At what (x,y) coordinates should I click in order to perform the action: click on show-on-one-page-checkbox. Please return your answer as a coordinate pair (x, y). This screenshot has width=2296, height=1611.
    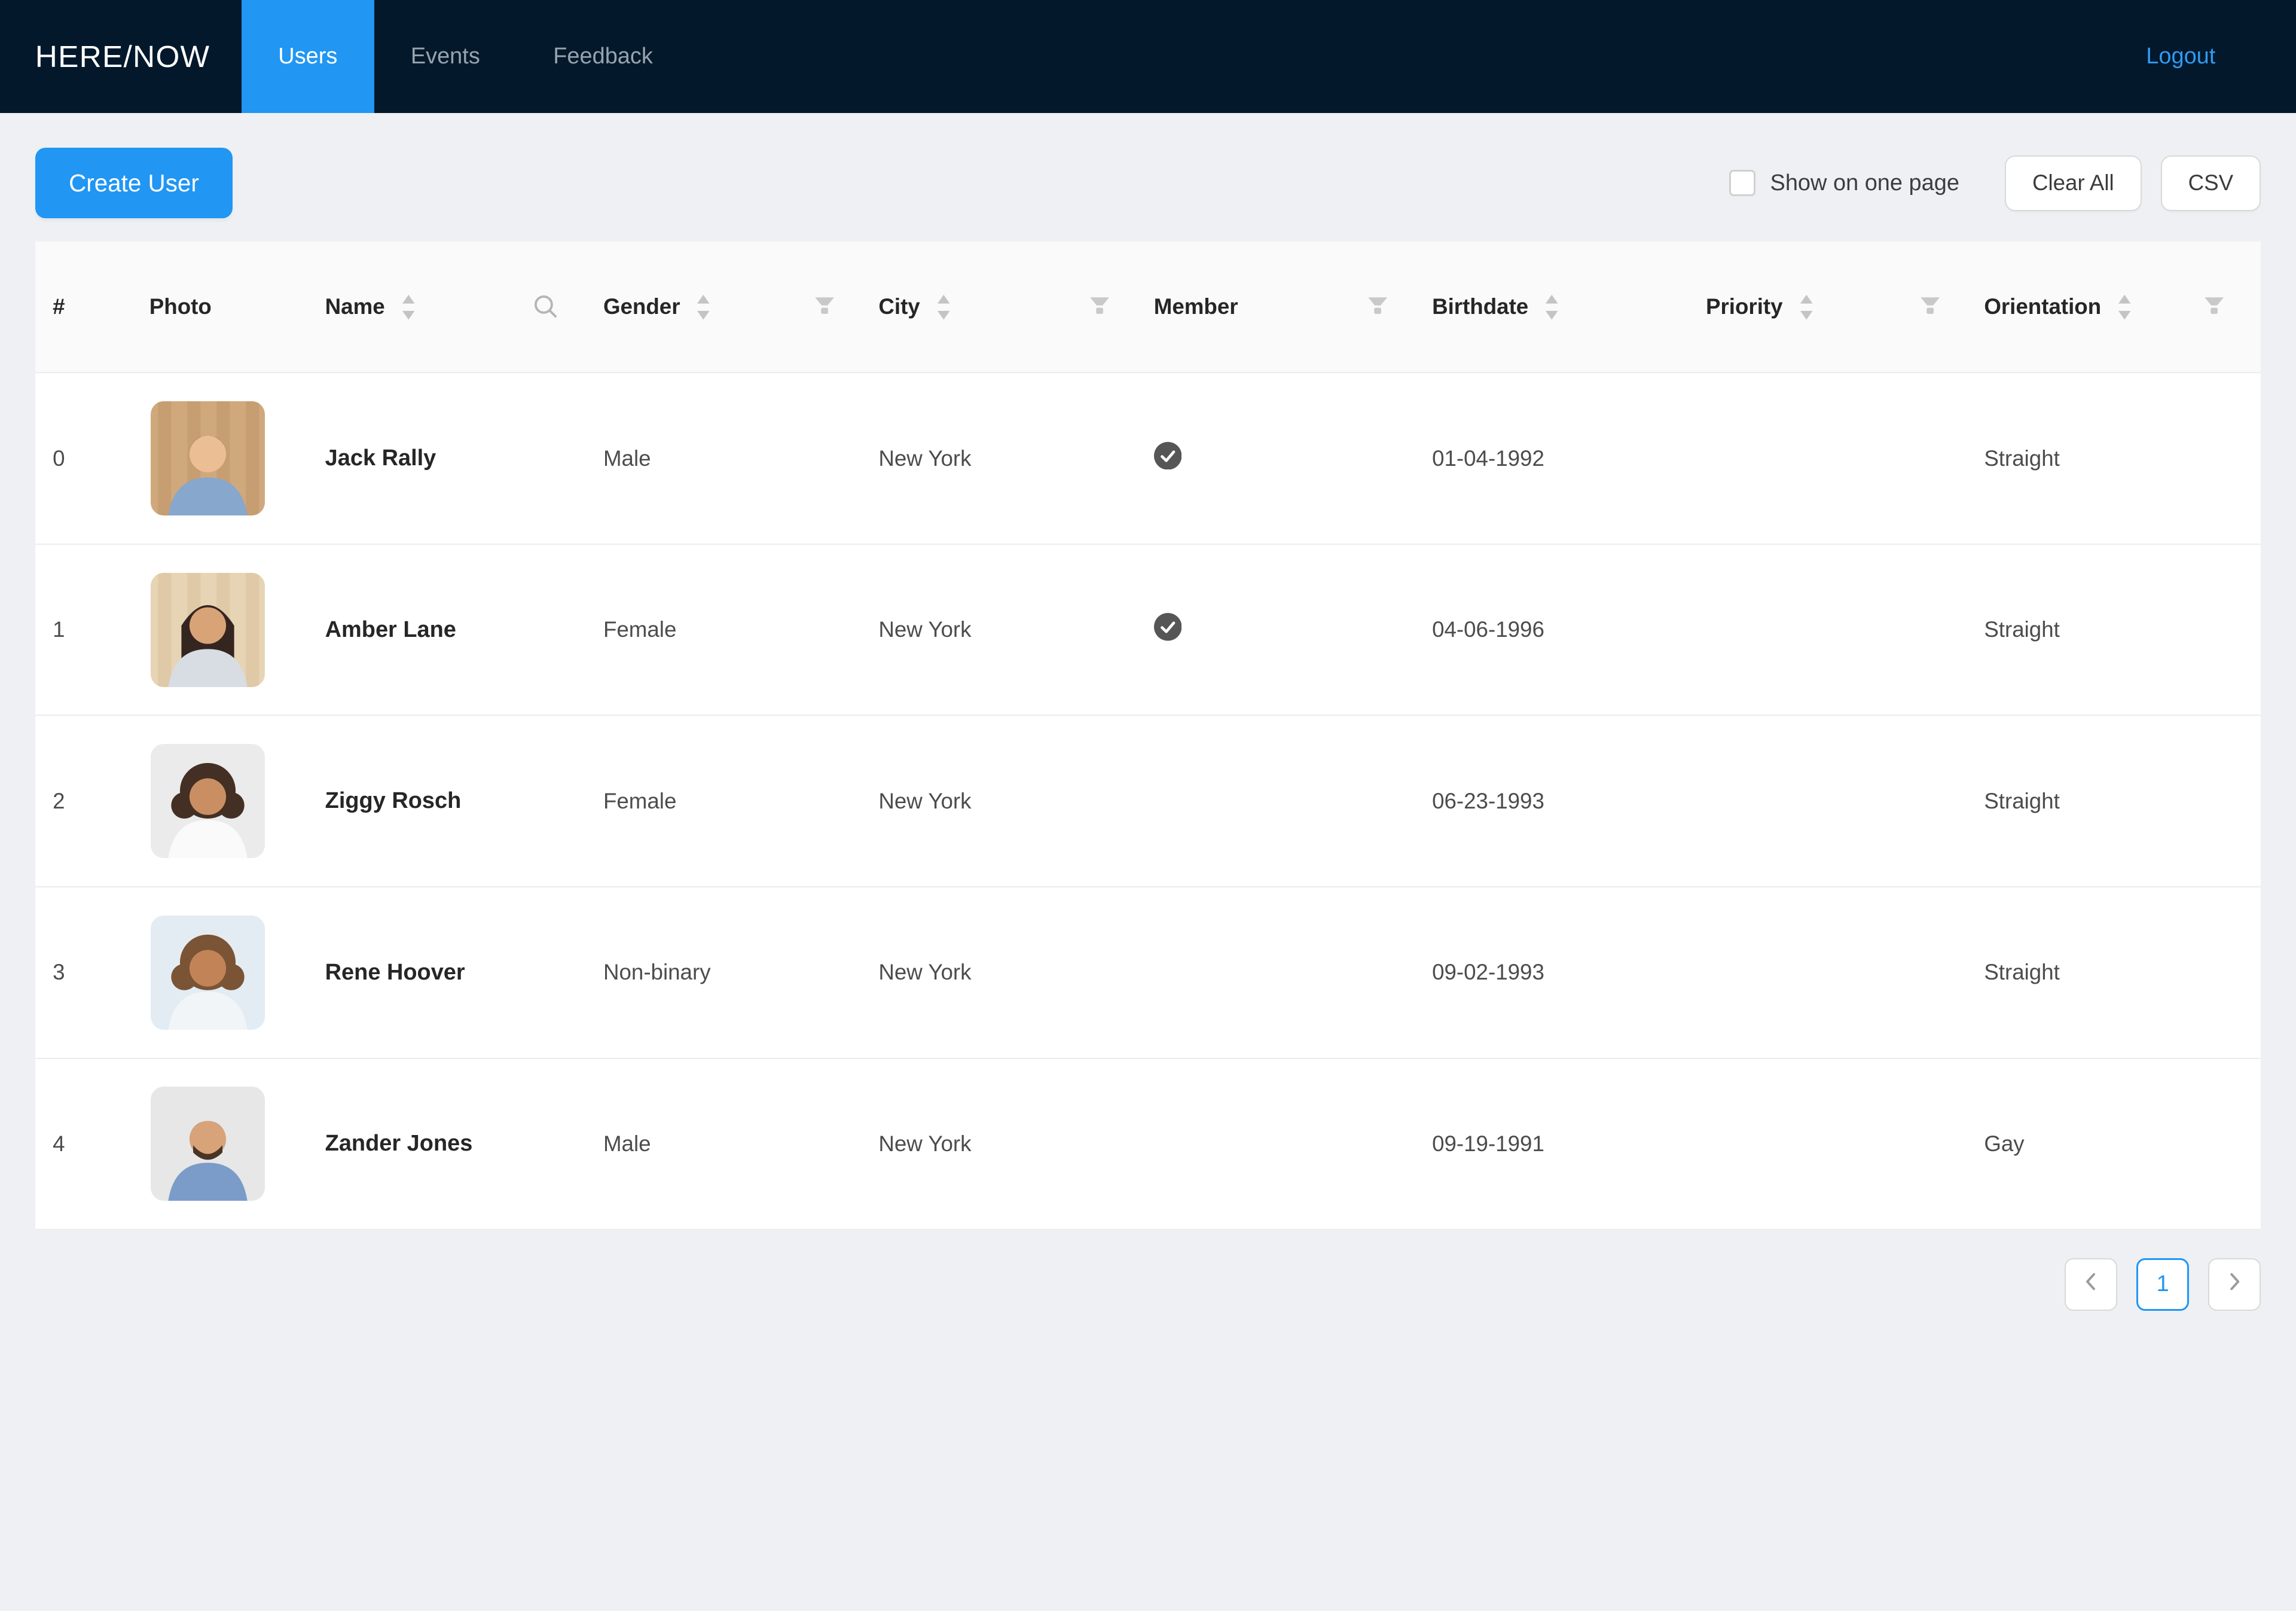
    Looking at the image, I should click on (1742, 183).